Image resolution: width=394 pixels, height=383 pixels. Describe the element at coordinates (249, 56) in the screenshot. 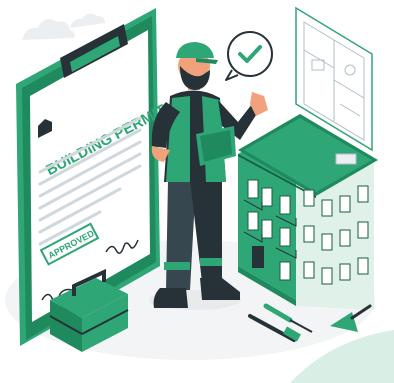

I see `checkmark-bubble-icon` at that location.